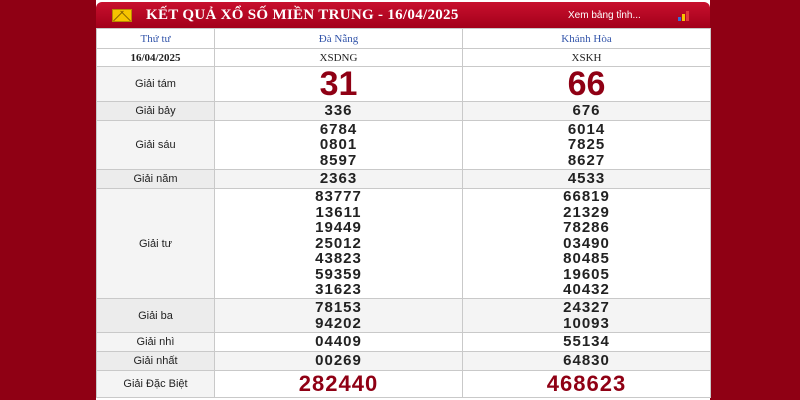 This screenshot has width=800, height=400. Describe the element at coordinates (155, 84) in the screenshot. I see `prize-label: Giải tám` at that location.